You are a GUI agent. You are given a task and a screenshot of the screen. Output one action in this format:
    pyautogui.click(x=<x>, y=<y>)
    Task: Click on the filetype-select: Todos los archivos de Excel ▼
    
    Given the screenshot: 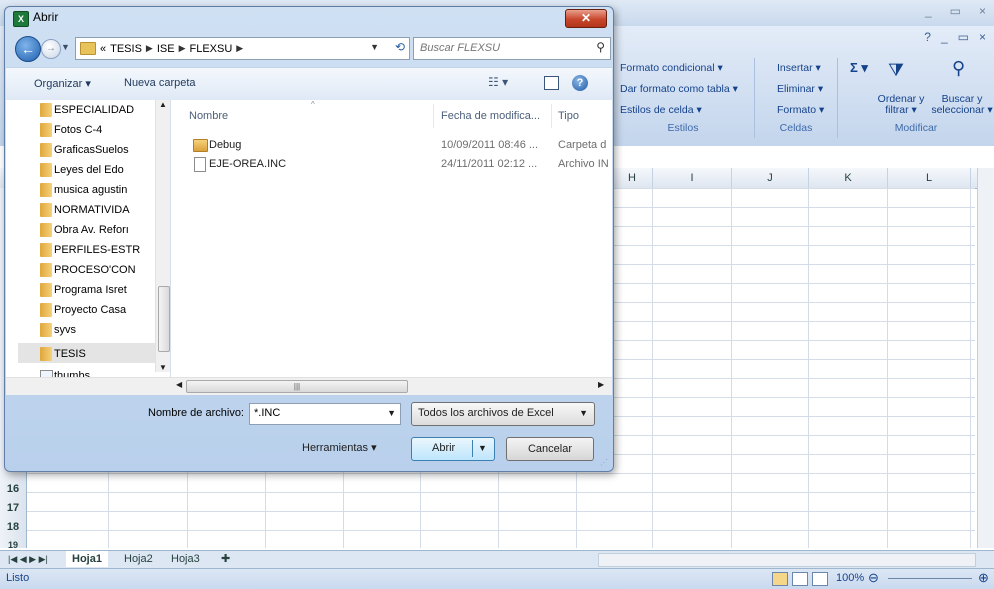 What is the action you would take?
    pyautogui.click(x=503, y=414)
    